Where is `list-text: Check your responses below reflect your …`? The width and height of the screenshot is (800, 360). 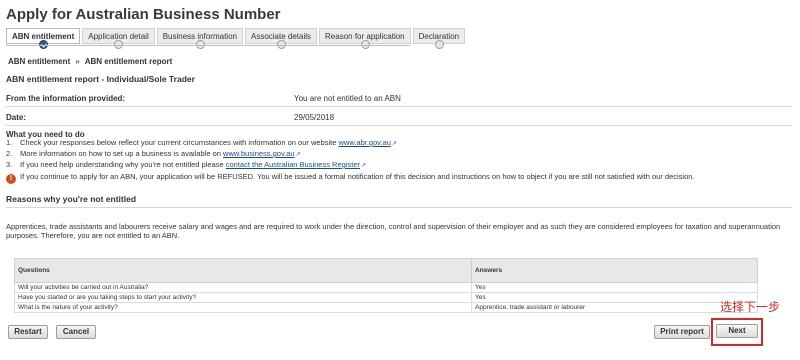 list-text: Check your responses below reflect your … is located at coordinates (179, 142).